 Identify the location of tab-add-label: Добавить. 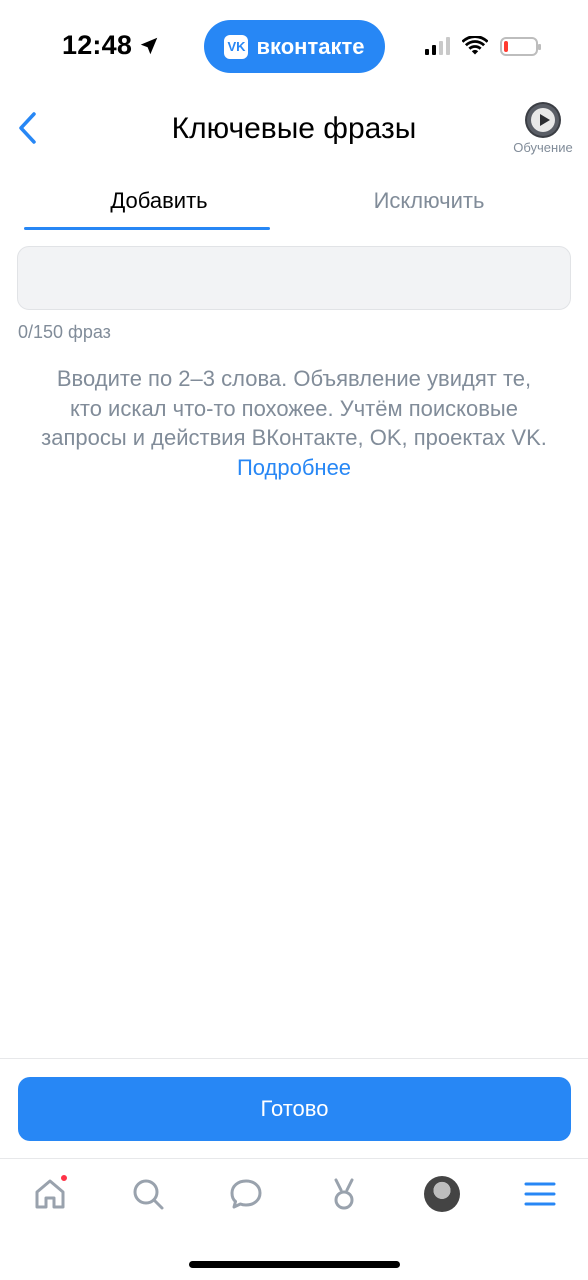
(159, 200).